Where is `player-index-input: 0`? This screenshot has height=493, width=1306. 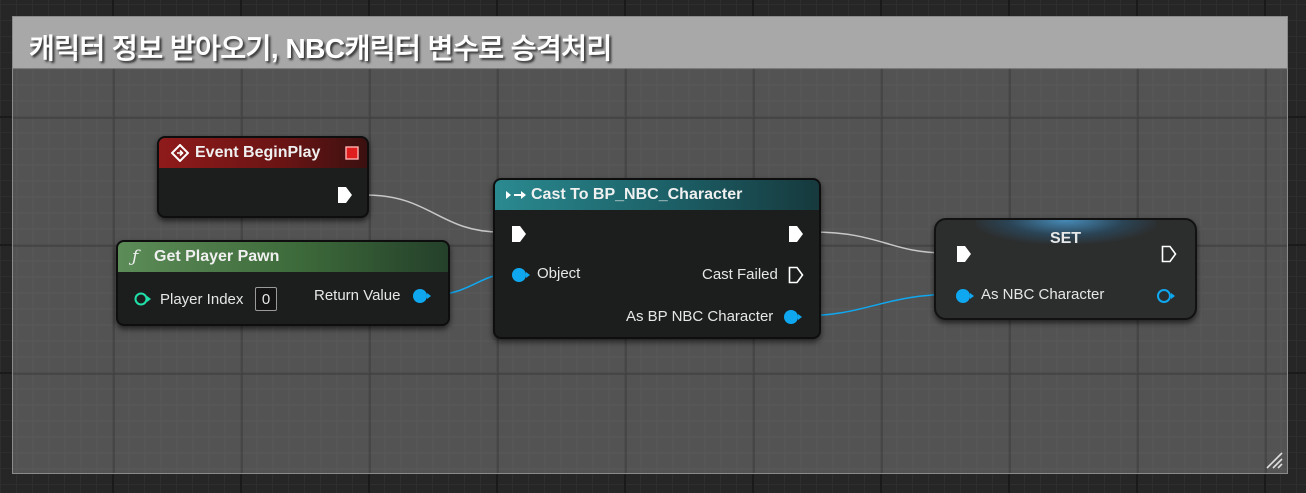 player-index-input: 0 is located at coordinates (266, 299).